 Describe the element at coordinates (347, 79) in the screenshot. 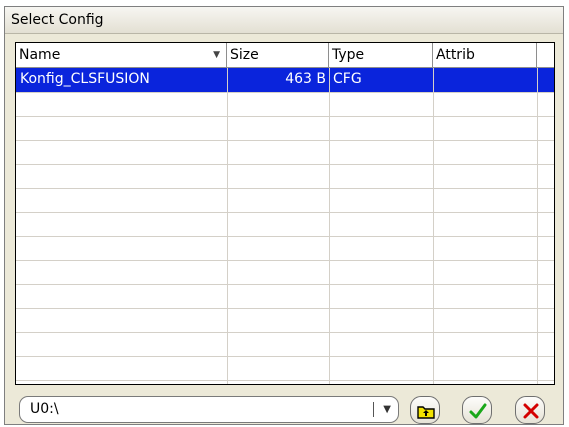

I see `cell-type: CFG` at that location.